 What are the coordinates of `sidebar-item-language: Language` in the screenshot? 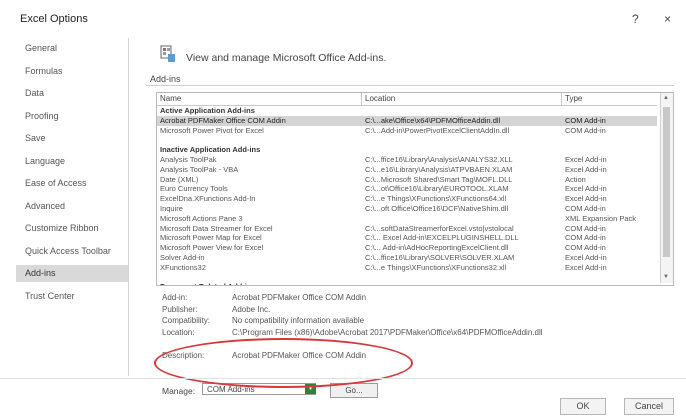 It's located at (72, 161).